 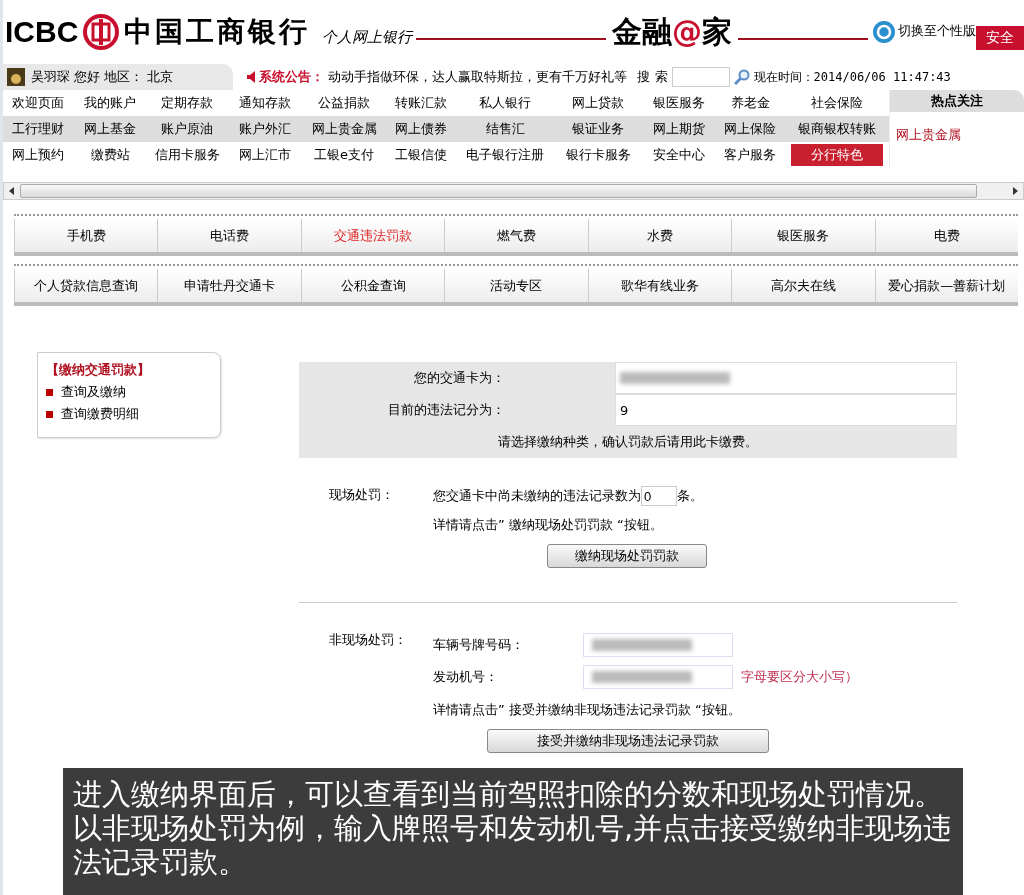 What do you see at coordinates (344, 129) in the screenshot?
I see `nav-menu-item: 网上贵金属` at bounding box center [344, 129].